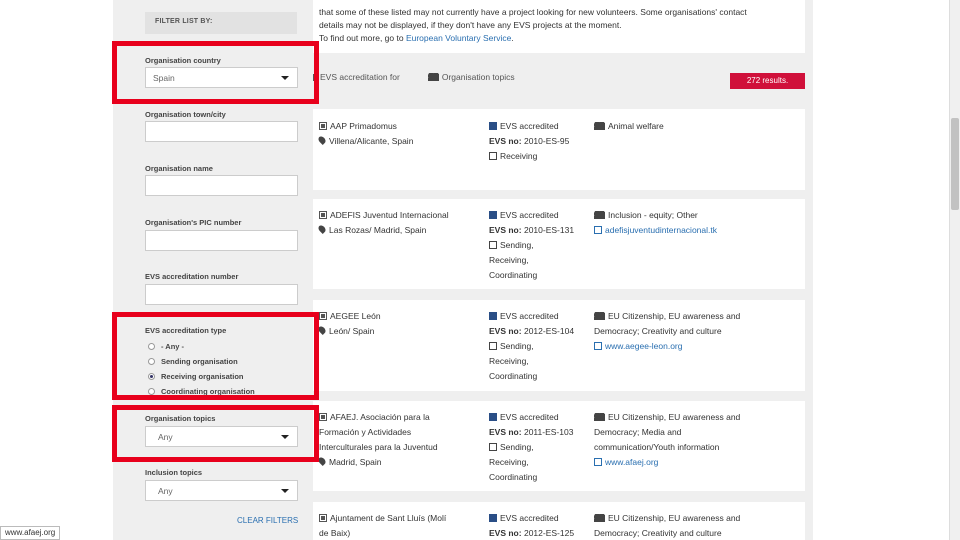 The width and height of the screenshot is (960, 540). I want to click on pic-input, so click(221, 240).